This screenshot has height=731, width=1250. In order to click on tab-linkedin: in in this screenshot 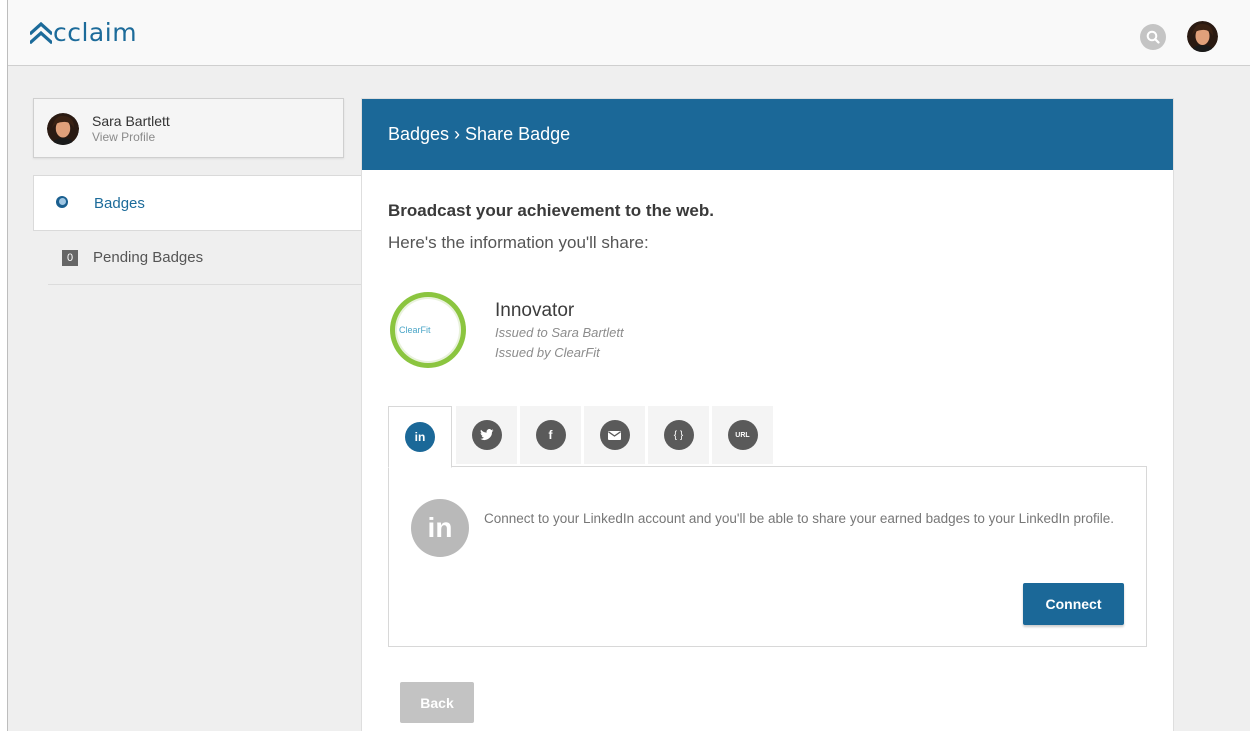, I will do `click(420, 437)`.